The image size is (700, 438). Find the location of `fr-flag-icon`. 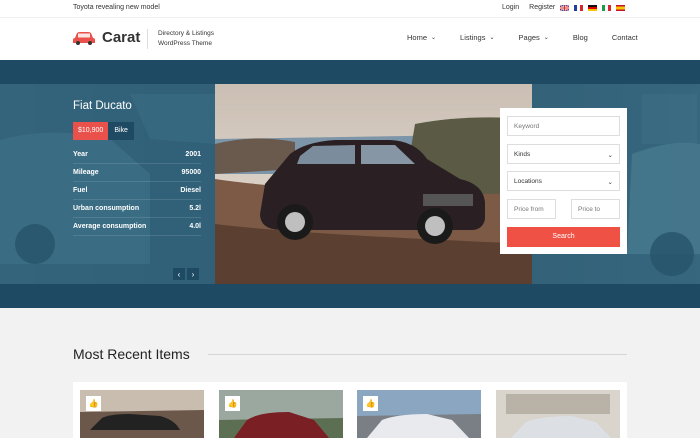

fr-flag-icon is located at coordinates (578, 8).